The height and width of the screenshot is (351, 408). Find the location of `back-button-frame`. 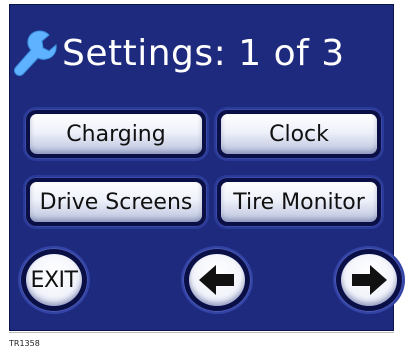

back-button-frame is located at coordinates (217, 280).